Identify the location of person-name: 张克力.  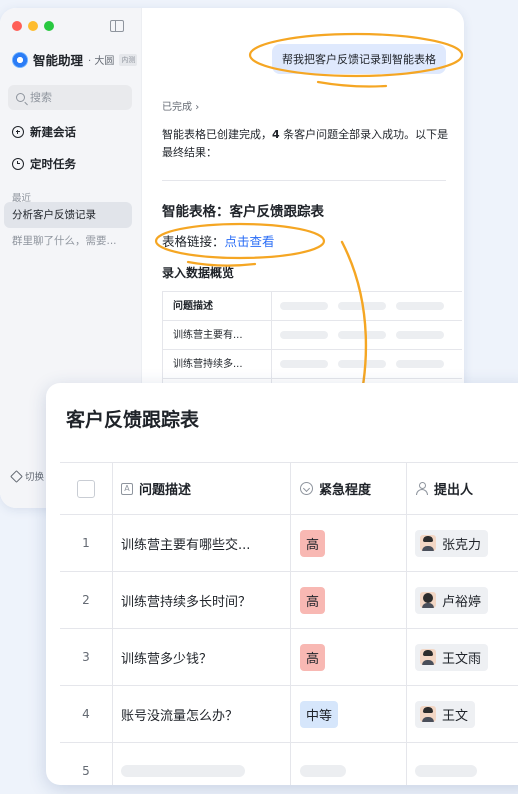
(462, 545).